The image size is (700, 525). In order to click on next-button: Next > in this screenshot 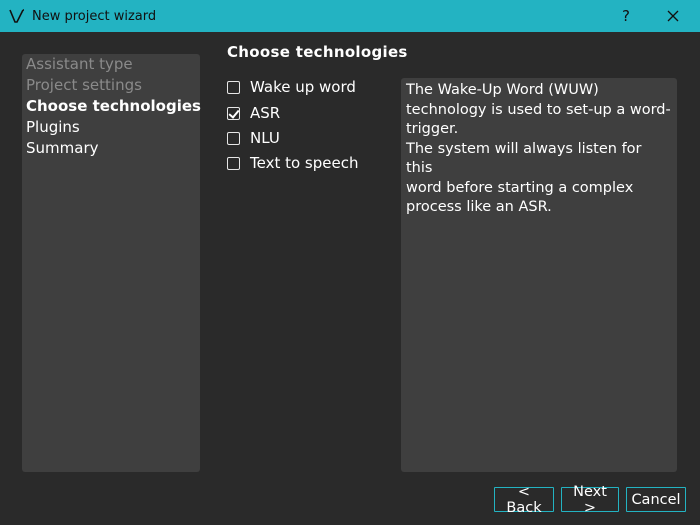, I will do `click(590, 500)`.